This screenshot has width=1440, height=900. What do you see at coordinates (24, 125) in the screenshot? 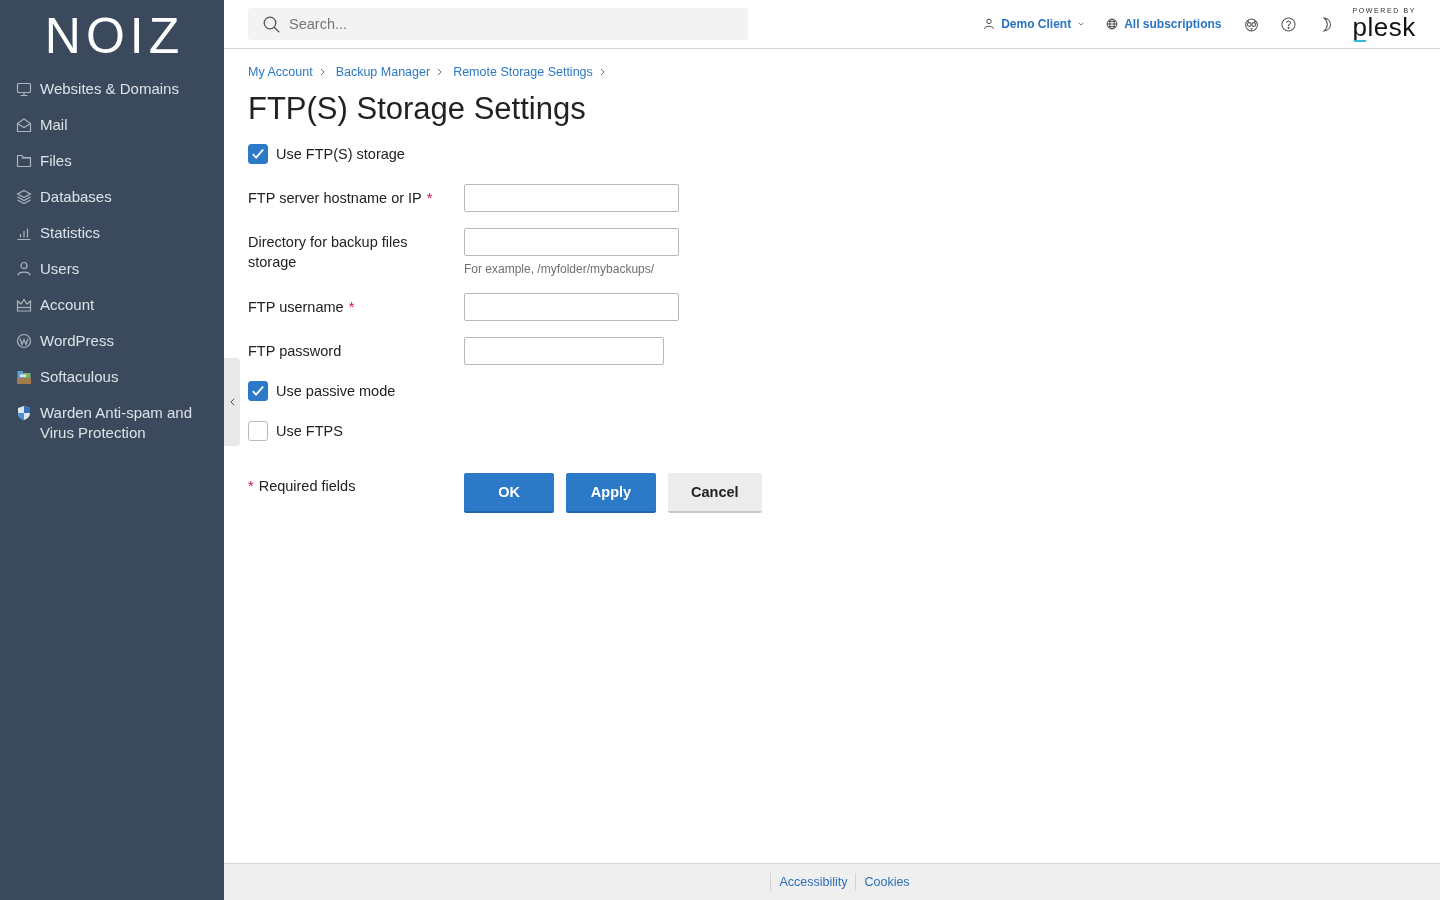
I see `envelope-icon` at bounding box center [24, 125].